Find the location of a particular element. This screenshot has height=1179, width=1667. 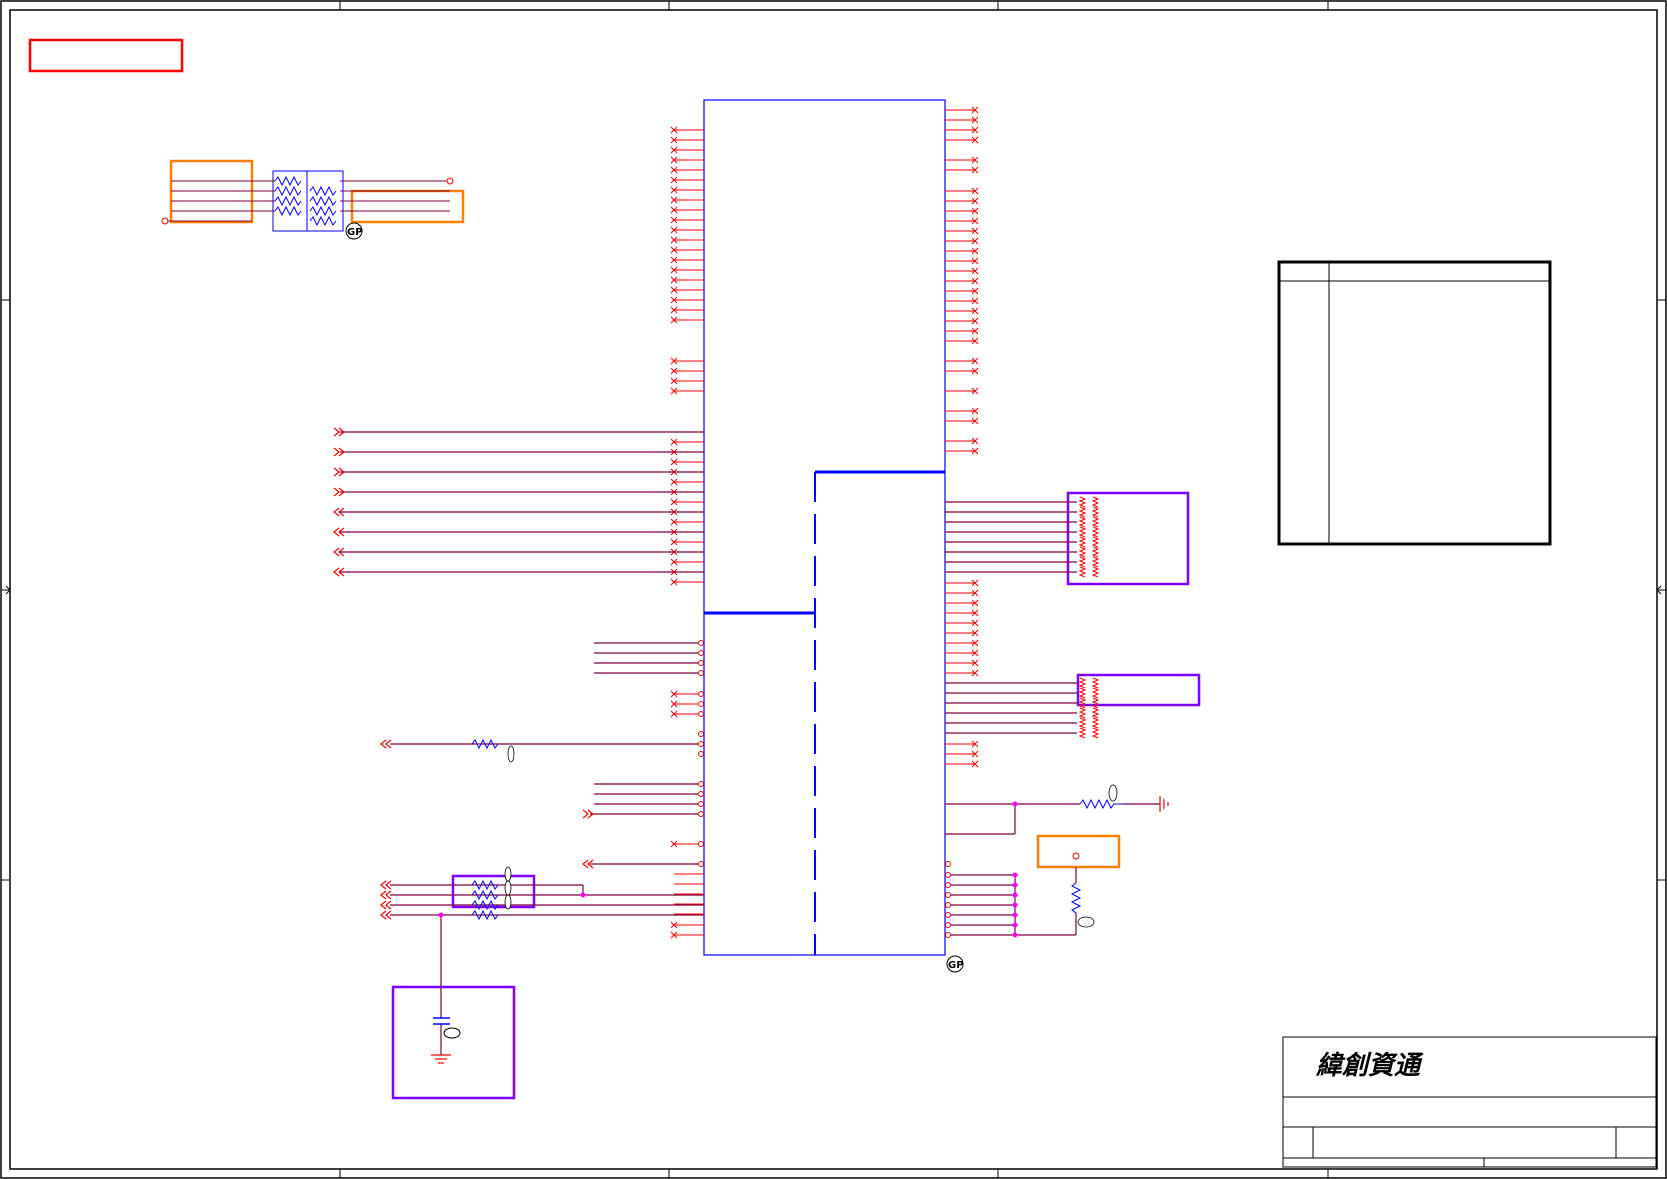

company-logo: 緯創資通 is located at coordinates (1369, 1066).